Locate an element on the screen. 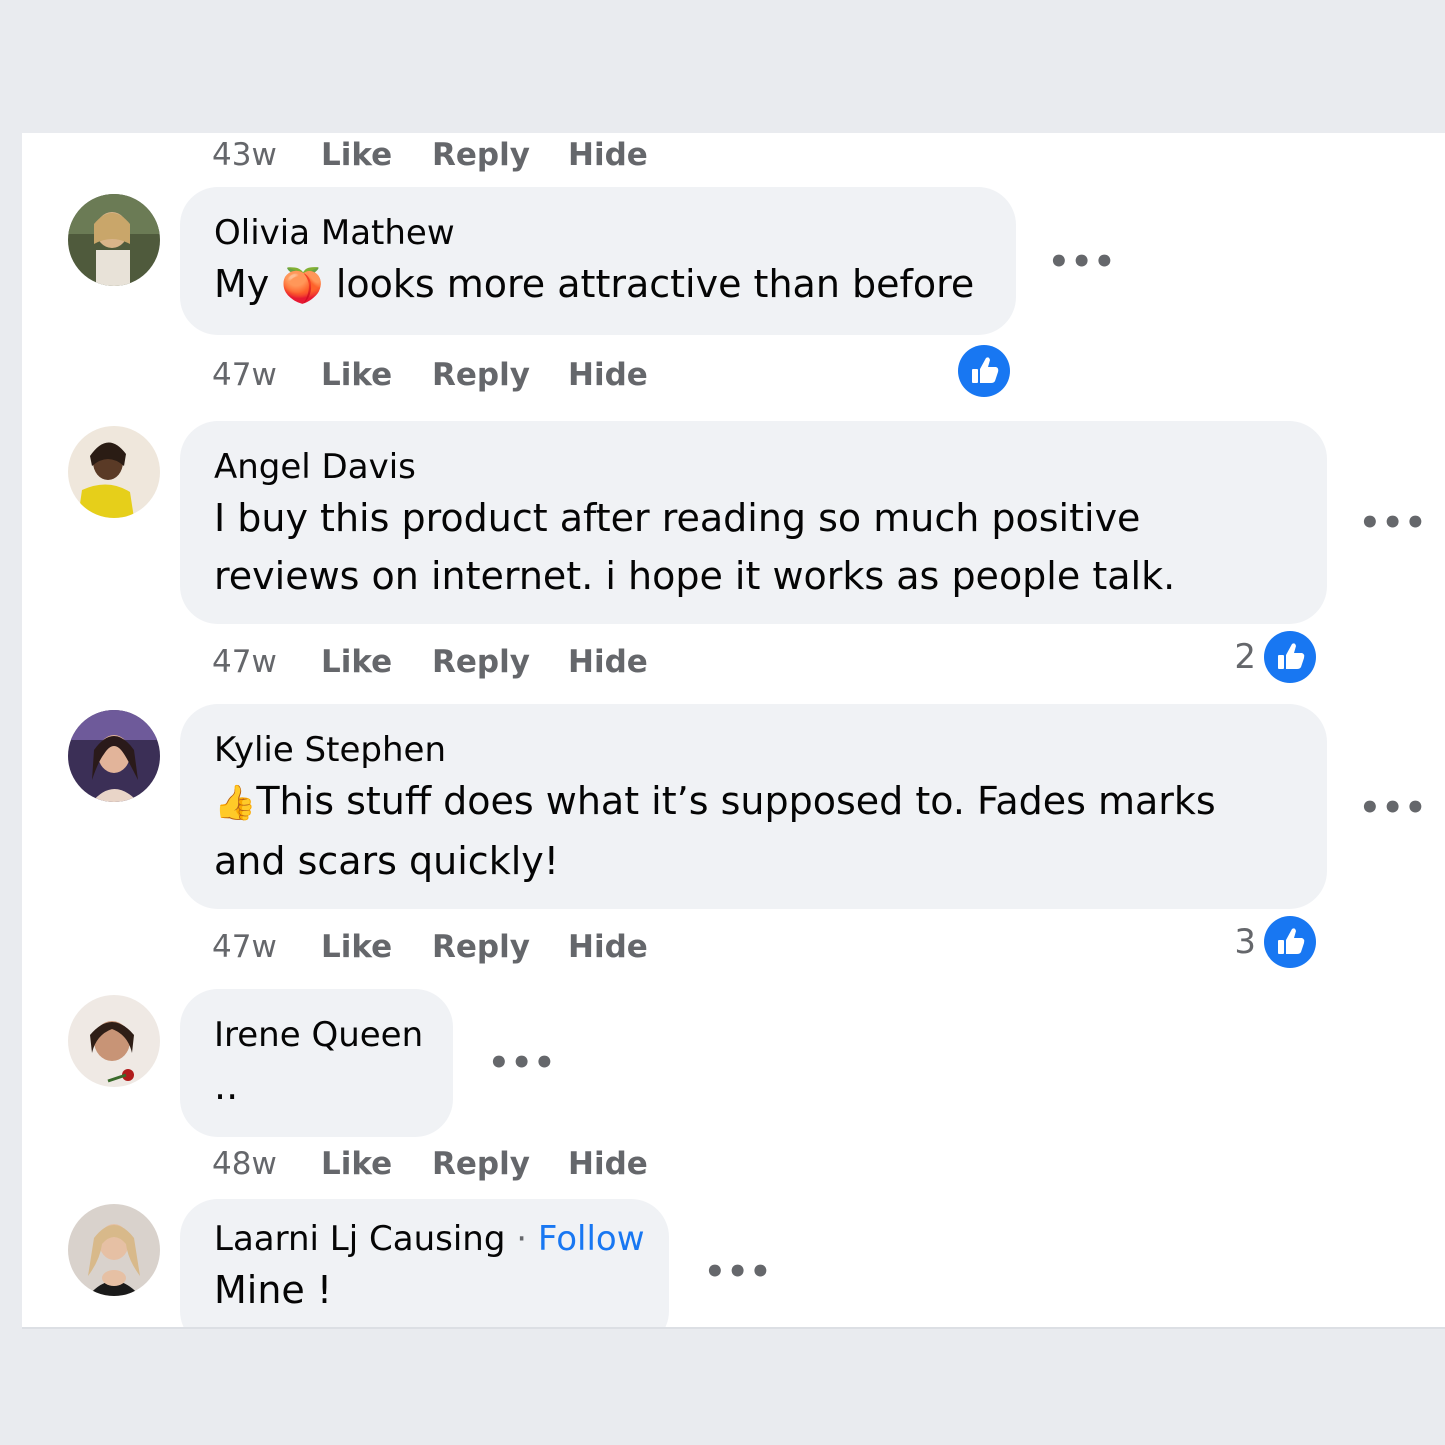  comment-author: Laarni Lj Causing · Follow is located at coordinates (429, 1239).